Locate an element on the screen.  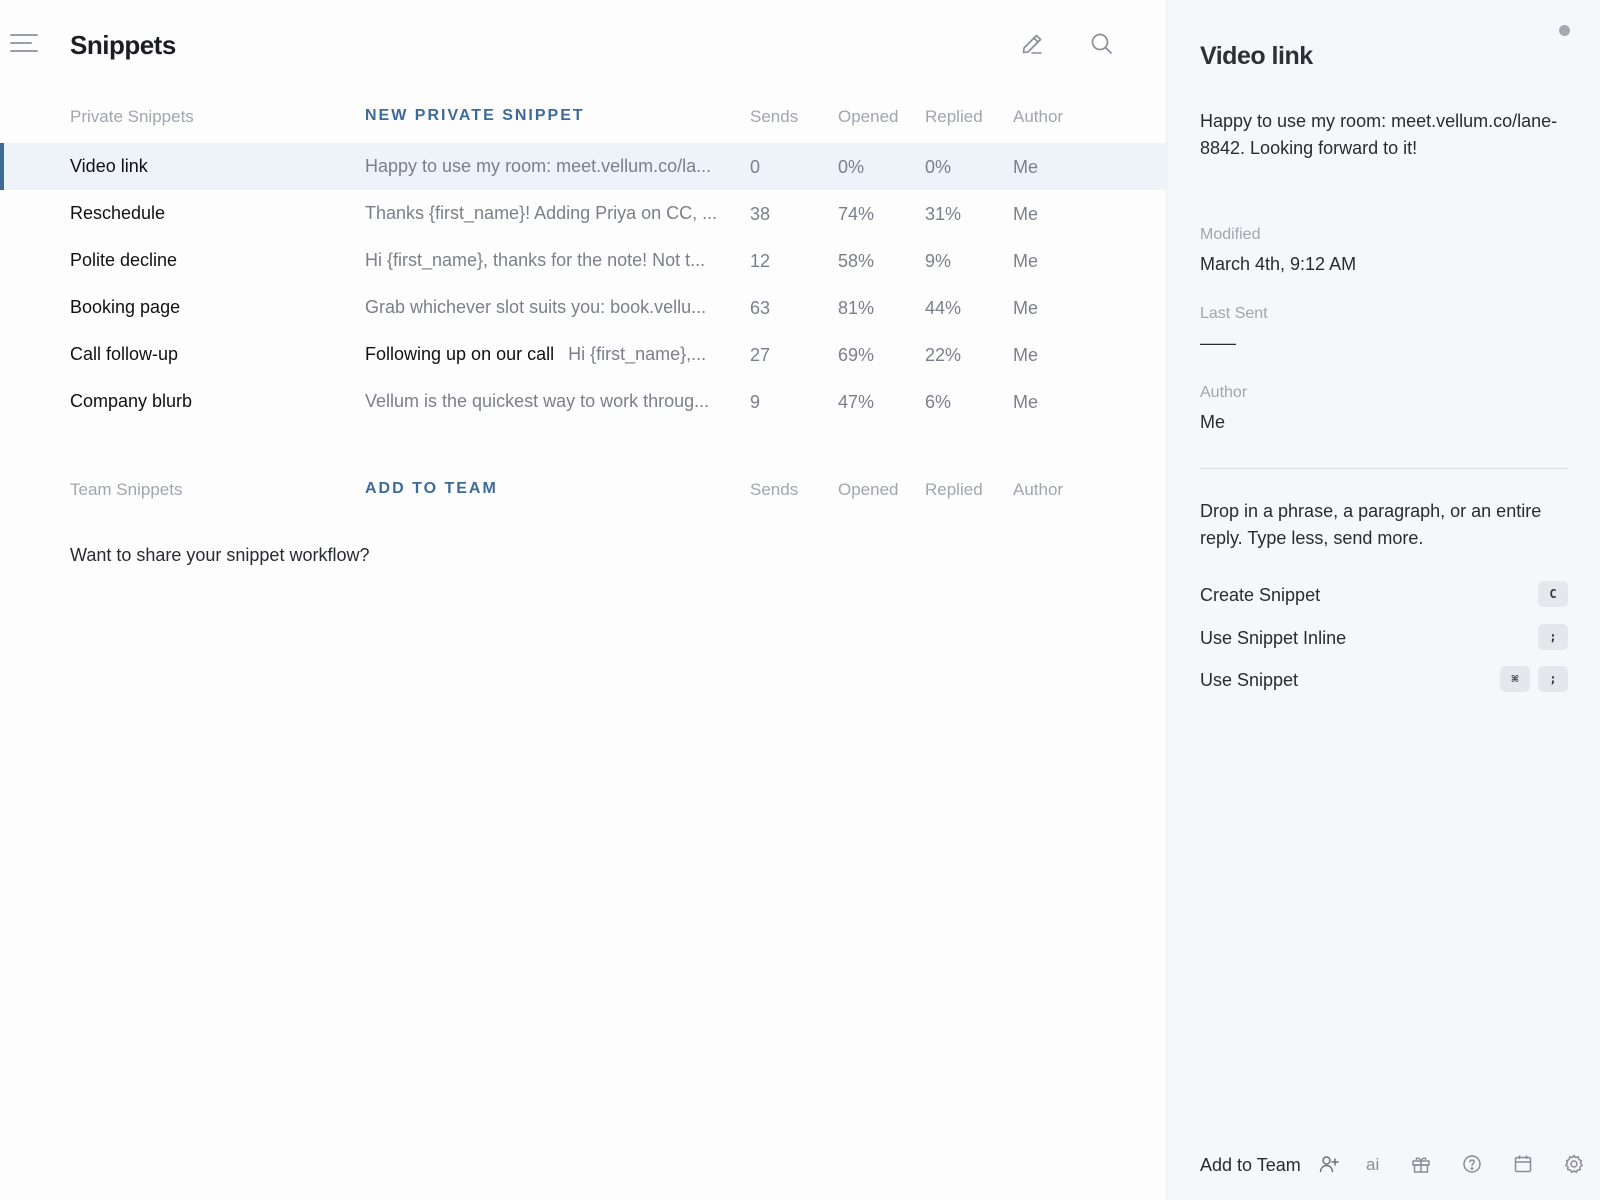
snippet-sends: 12 is located at coordinates (760, 261).